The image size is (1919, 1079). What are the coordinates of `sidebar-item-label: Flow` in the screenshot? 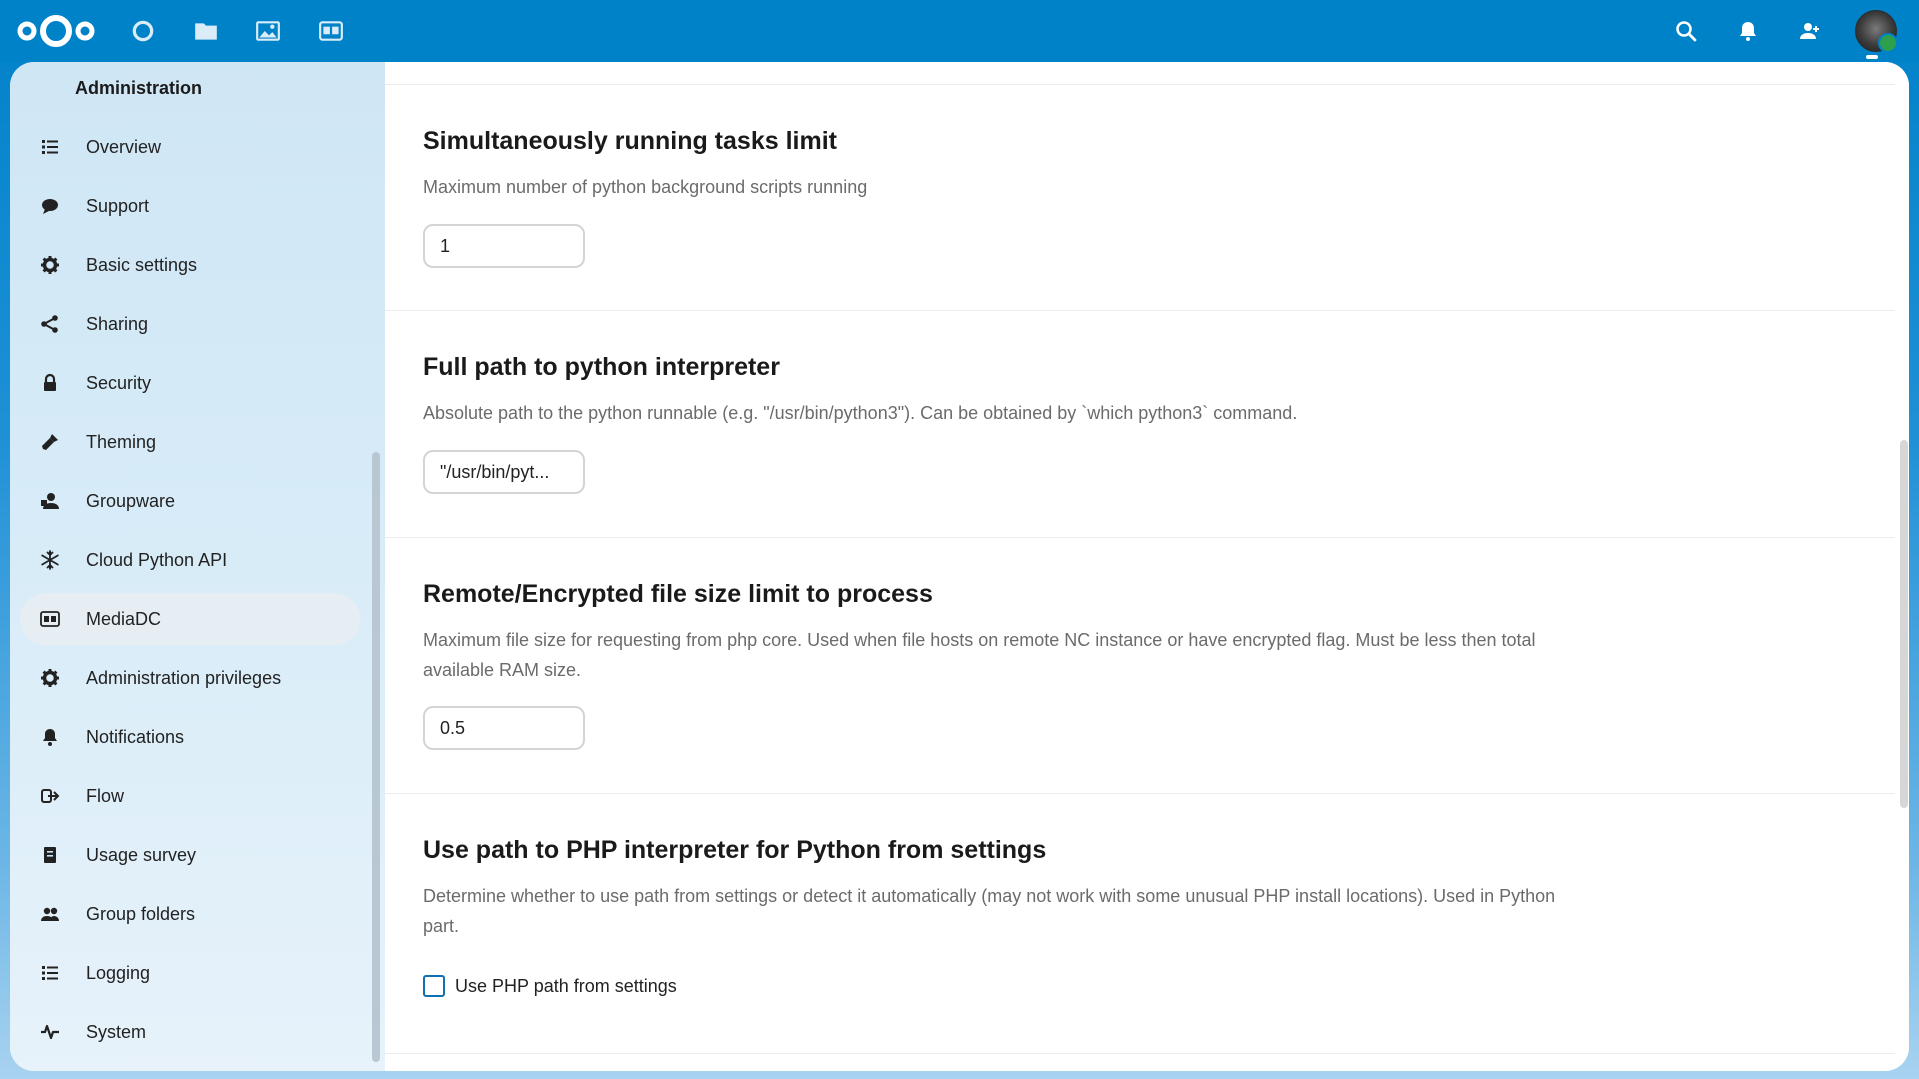 It's located at (105, 795).